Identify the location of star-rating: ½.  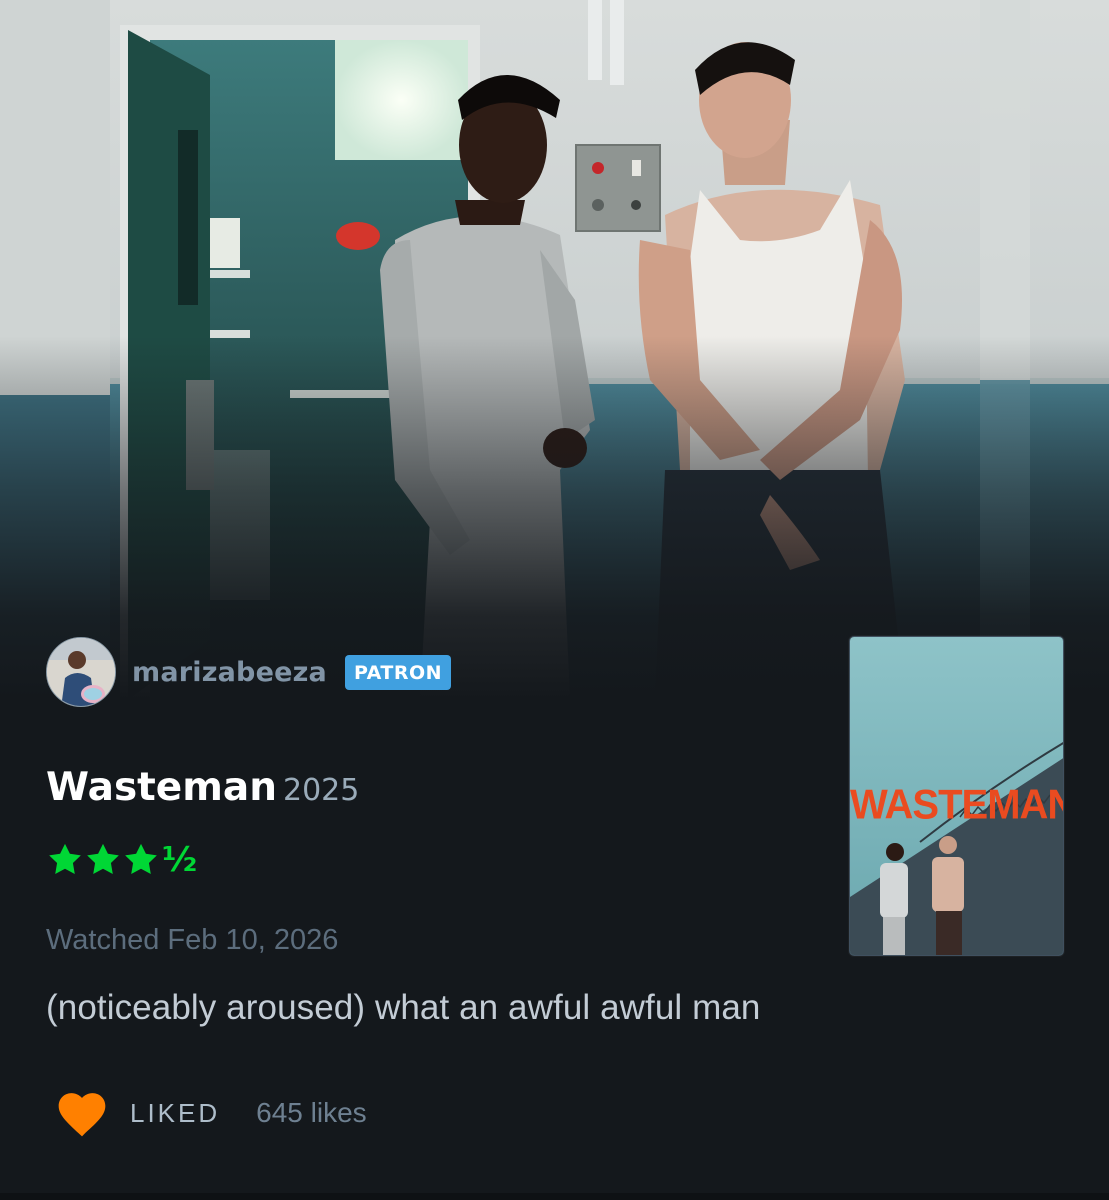
(121, 860).